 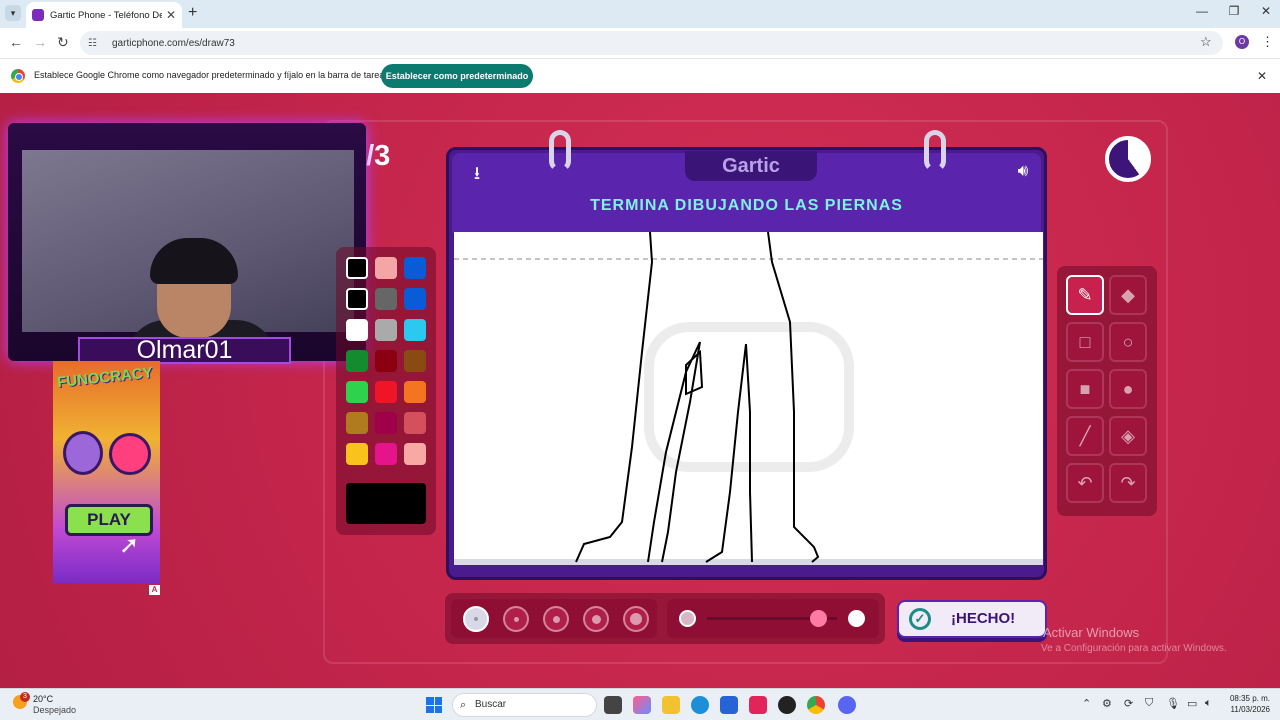 I want to click on ad-play-button: PLAY, so click(x=109, y=520).